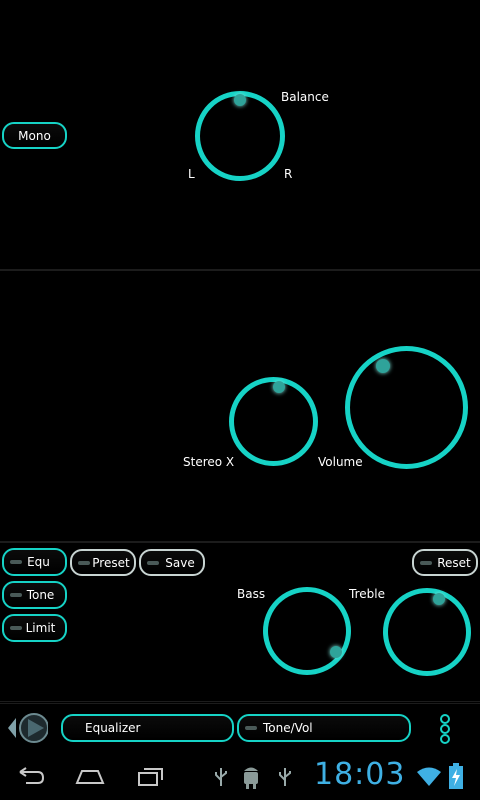  I want to click on mono-label: Mono, so click(34, 135).